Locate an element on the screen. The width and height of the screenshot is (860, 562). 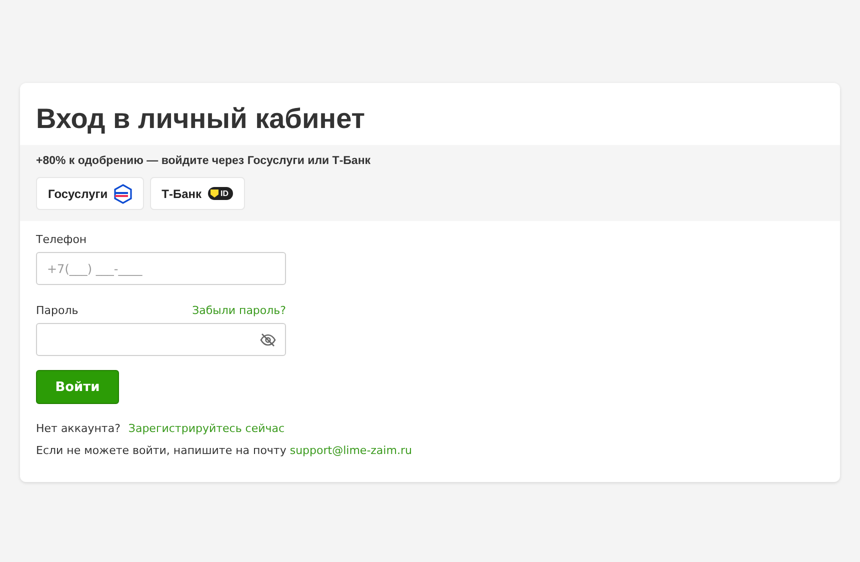
login-provider-button: Госуслуги is located at coordinates (90, 193).